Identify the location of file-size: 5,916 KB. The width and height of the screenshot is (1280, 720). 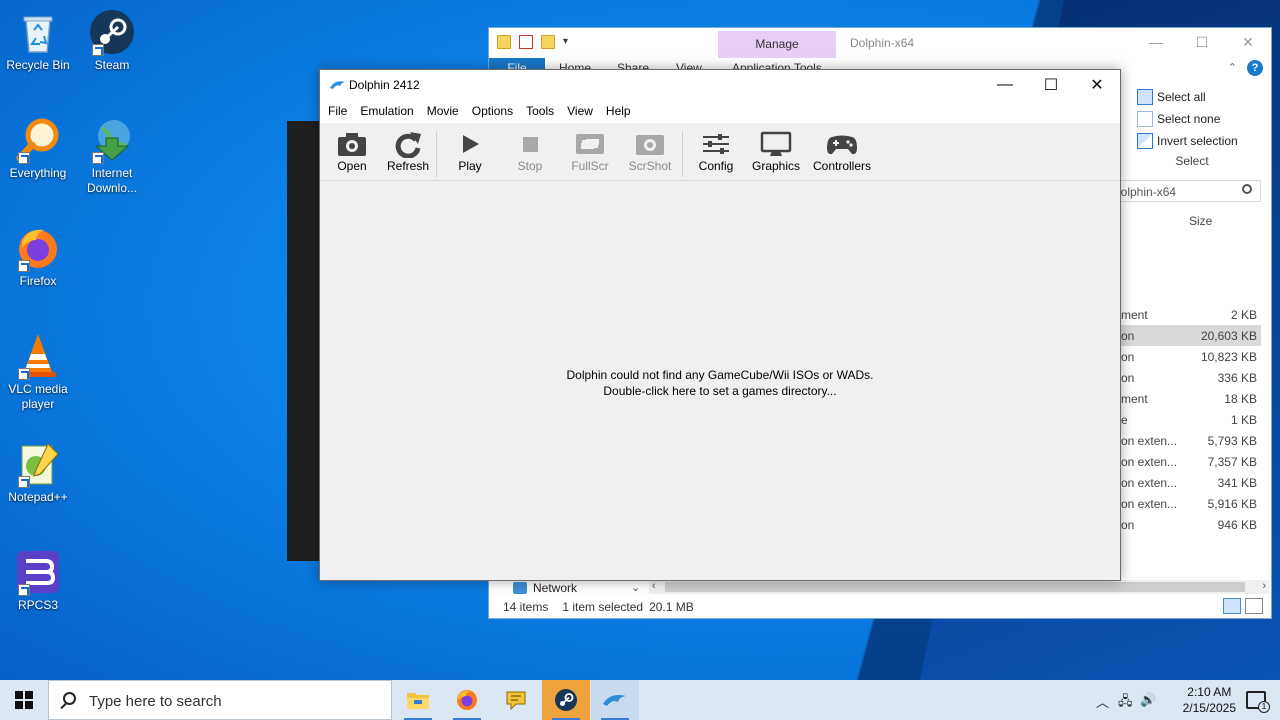
(1232, 504).